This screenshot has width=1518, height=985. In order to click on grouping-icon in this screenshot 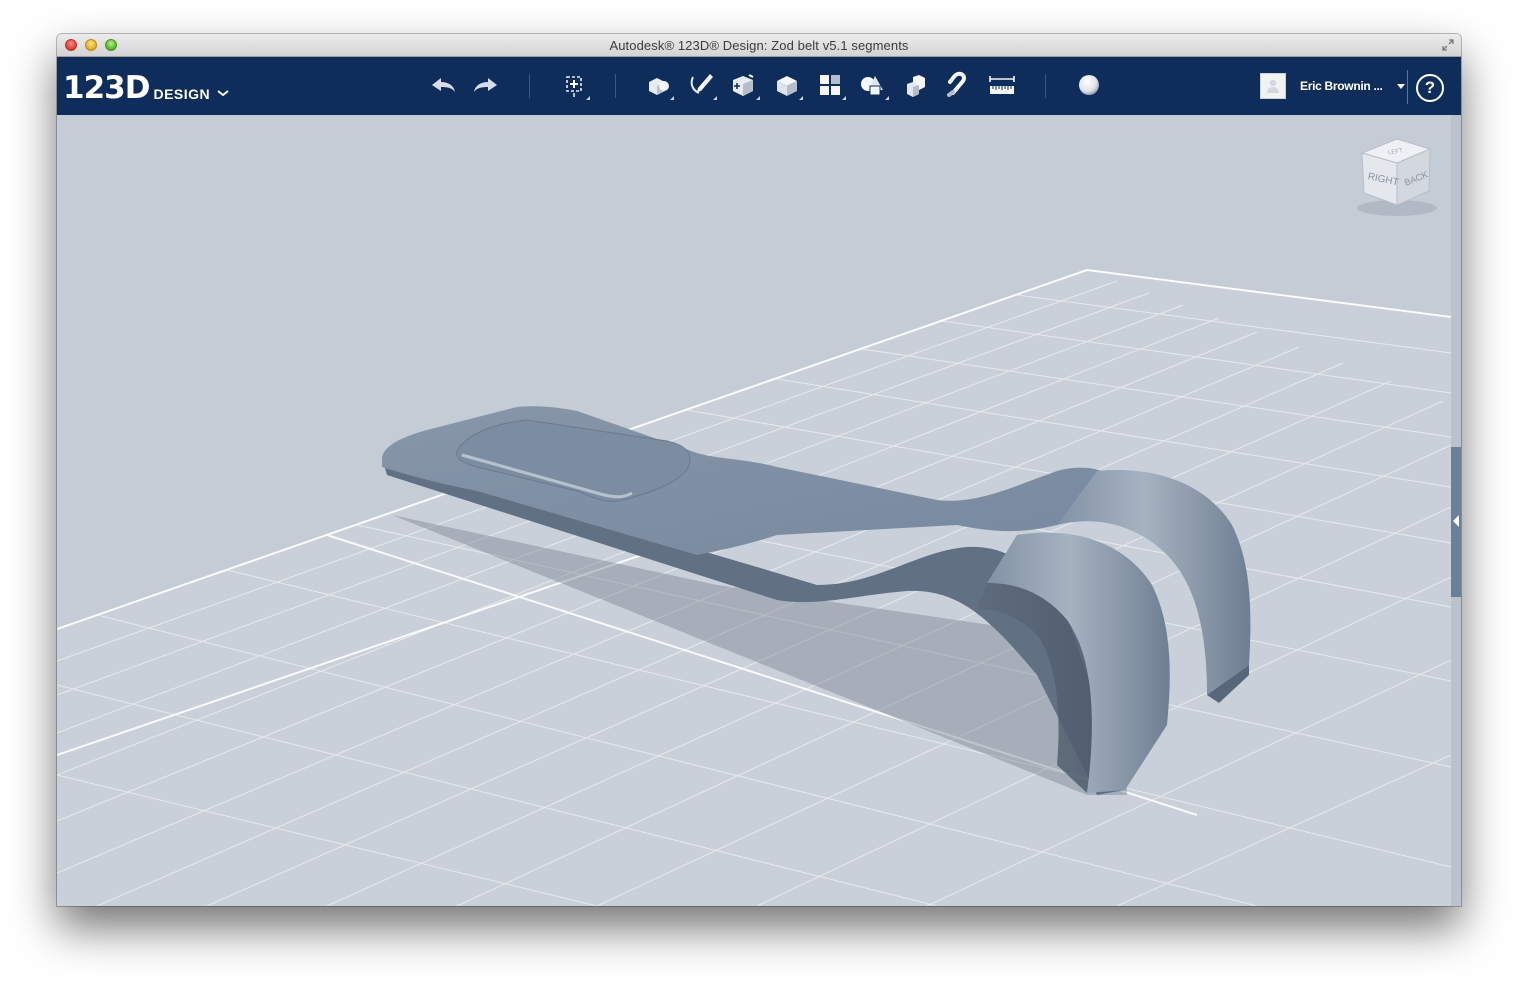, I will do `click(872, 86)`.